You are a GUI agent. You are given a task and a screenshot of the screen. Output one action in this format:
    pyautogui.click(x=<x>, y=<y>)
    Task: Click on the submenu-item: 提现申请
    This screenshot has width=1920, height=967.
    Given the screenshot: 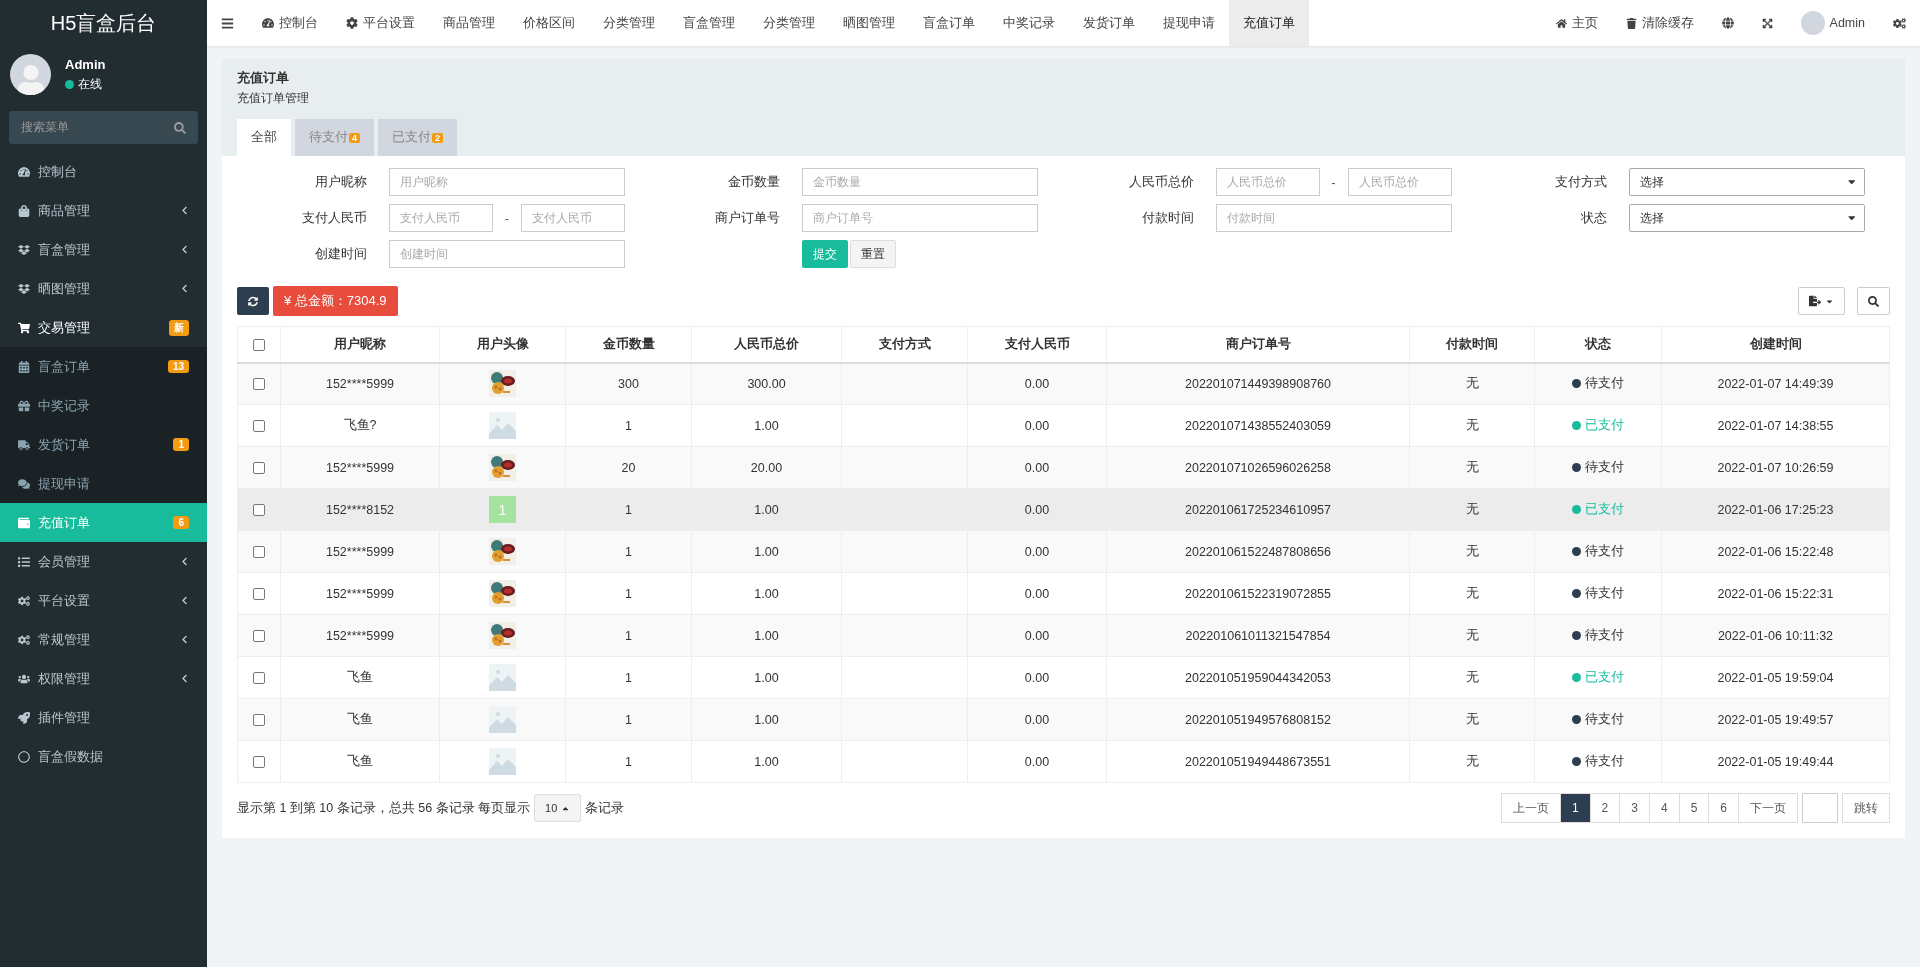 What is the action you would take?
    pyautogui.click(x=103, y=483)
    